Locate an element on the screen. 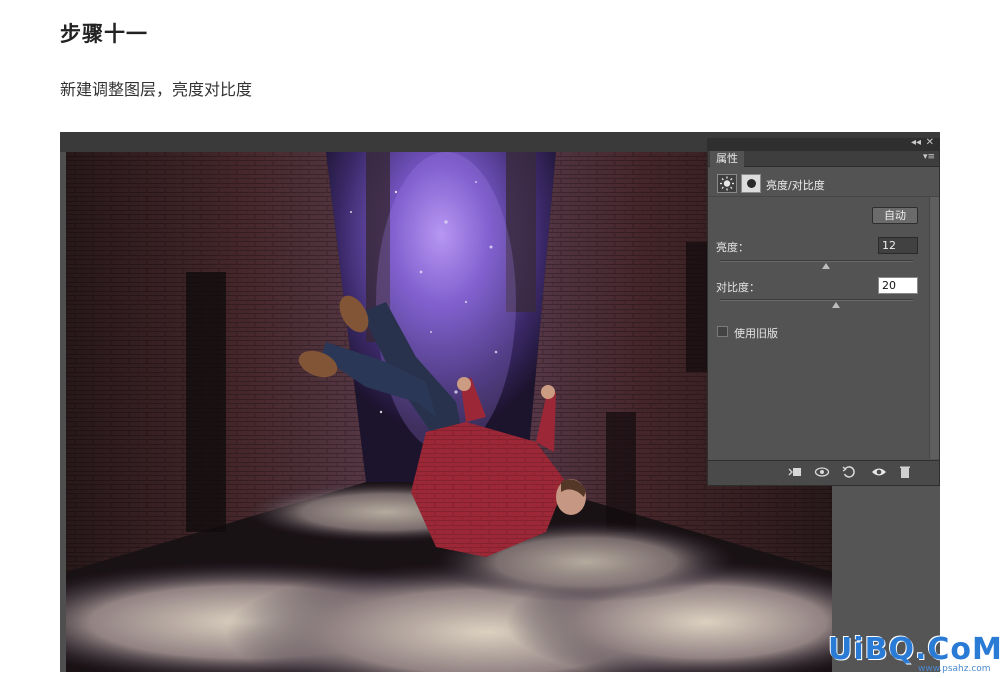  adjustment-name: 亮度/对比度 is located at coordinates (795, 185).